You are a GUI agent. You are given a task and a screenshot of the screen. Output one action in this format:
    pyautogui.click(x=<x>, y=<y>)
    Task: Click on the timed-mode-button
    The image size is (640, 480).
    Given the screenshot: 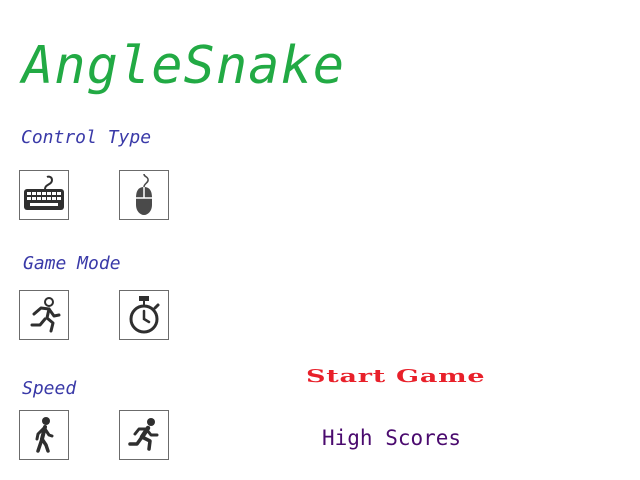 What is the action you would take?
    pyautogui.click(x=144, y=315)
    